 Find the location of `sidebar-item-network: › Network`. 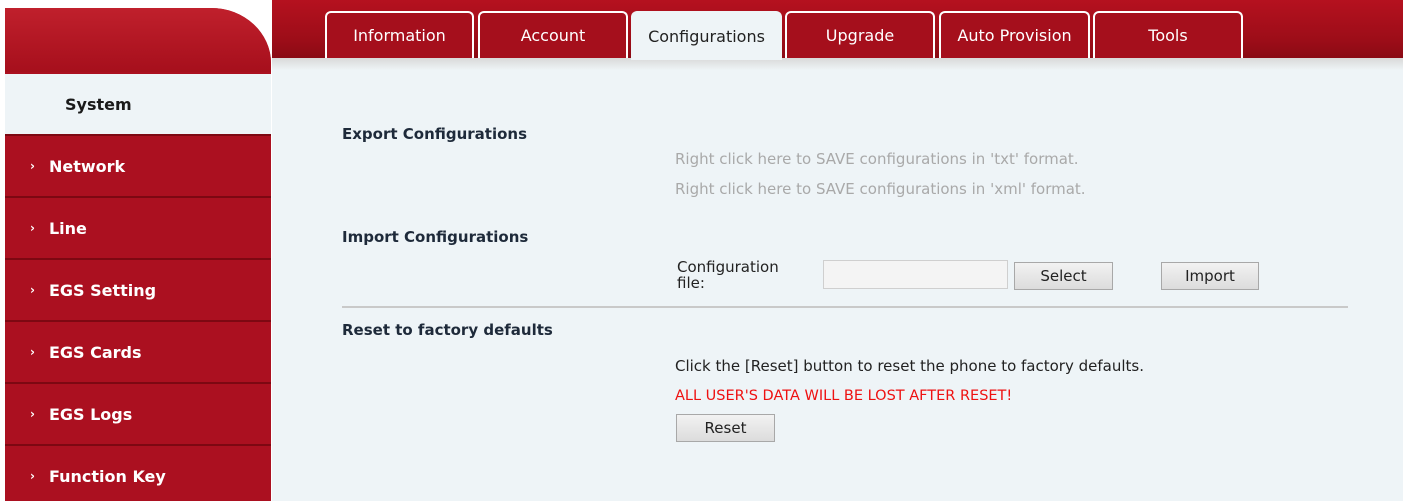

sidebar-item-network: › Network is located at coordinates (138, 166).